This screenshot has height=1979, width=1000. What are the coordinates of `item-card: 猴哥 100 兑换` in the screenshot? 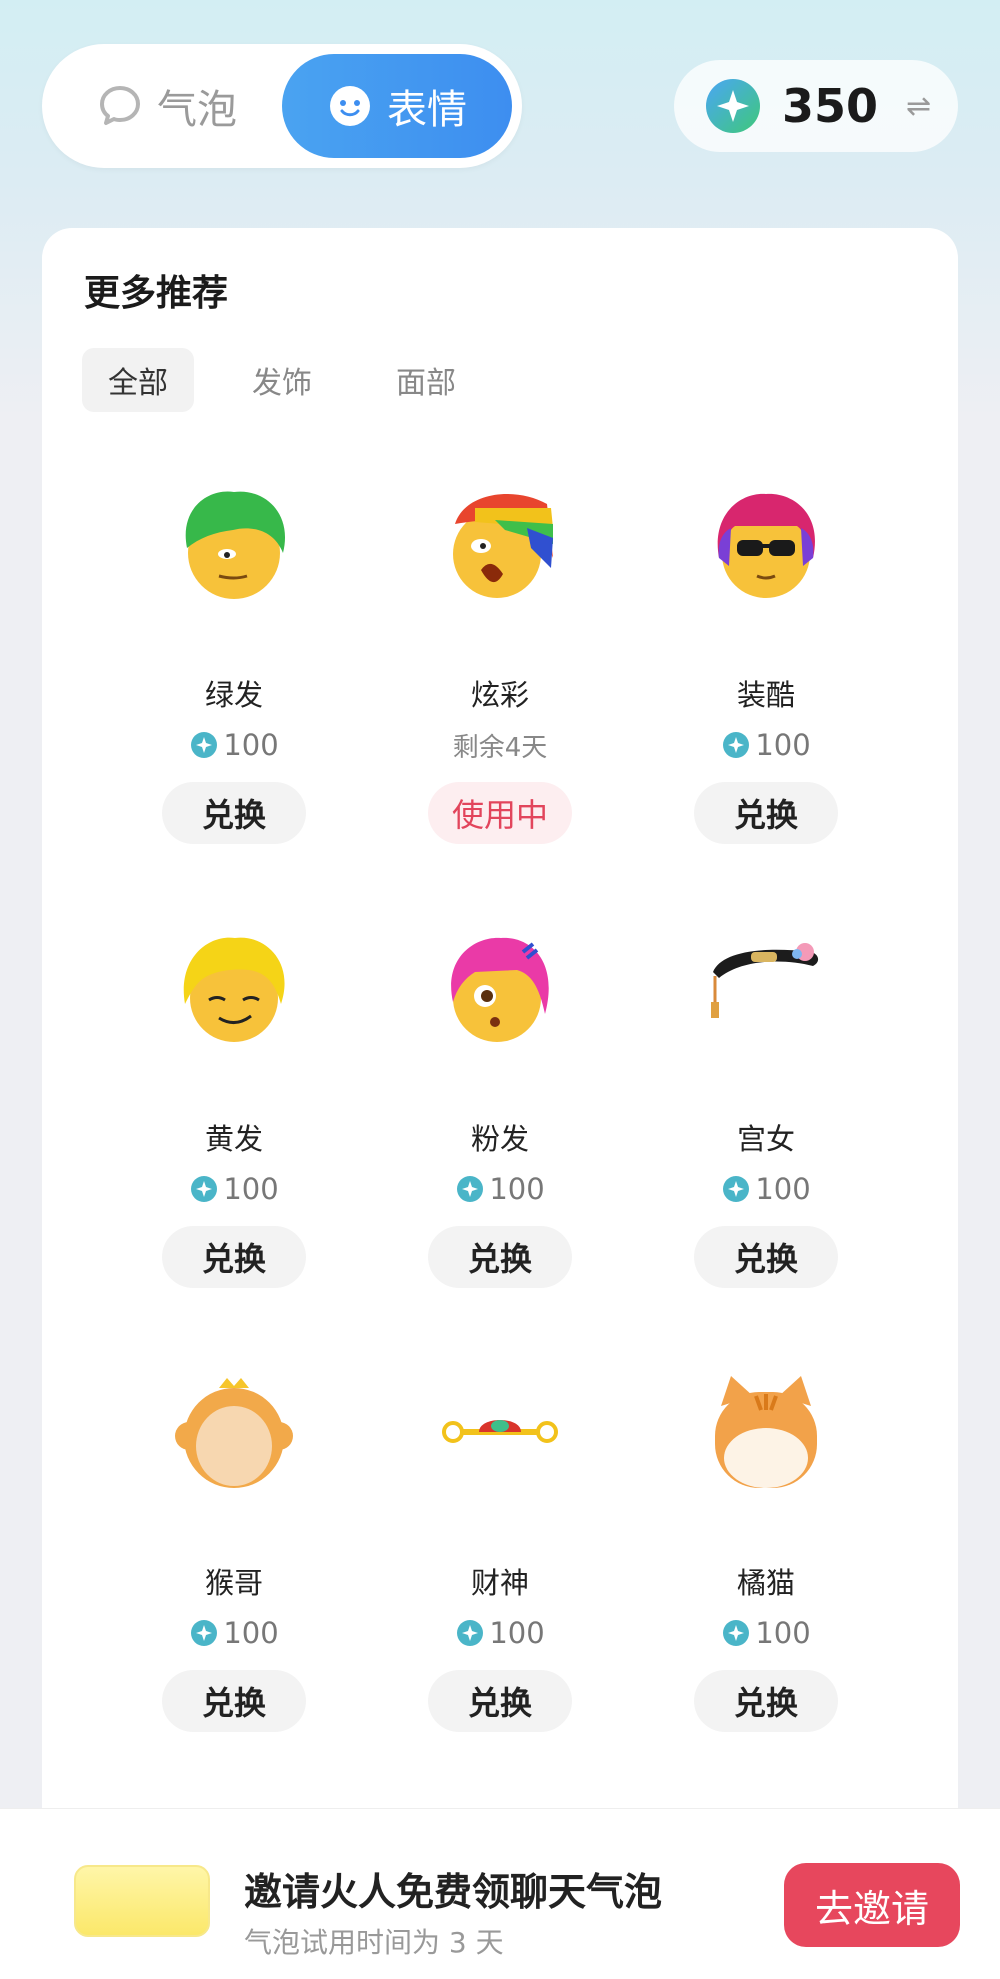 It's located at (234, 1576).